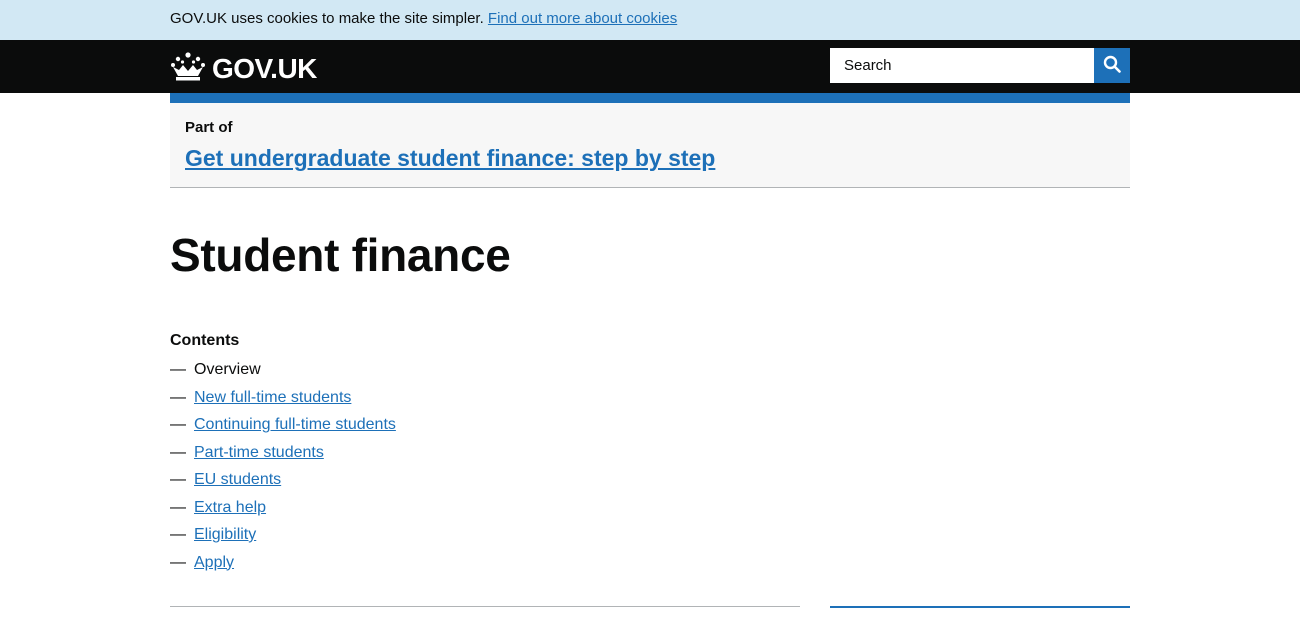  Describe the element at coordinates (650, 429) in the screenshot. I see `contents-item-continuing-full-time: — Continuing full-time students` at that location.